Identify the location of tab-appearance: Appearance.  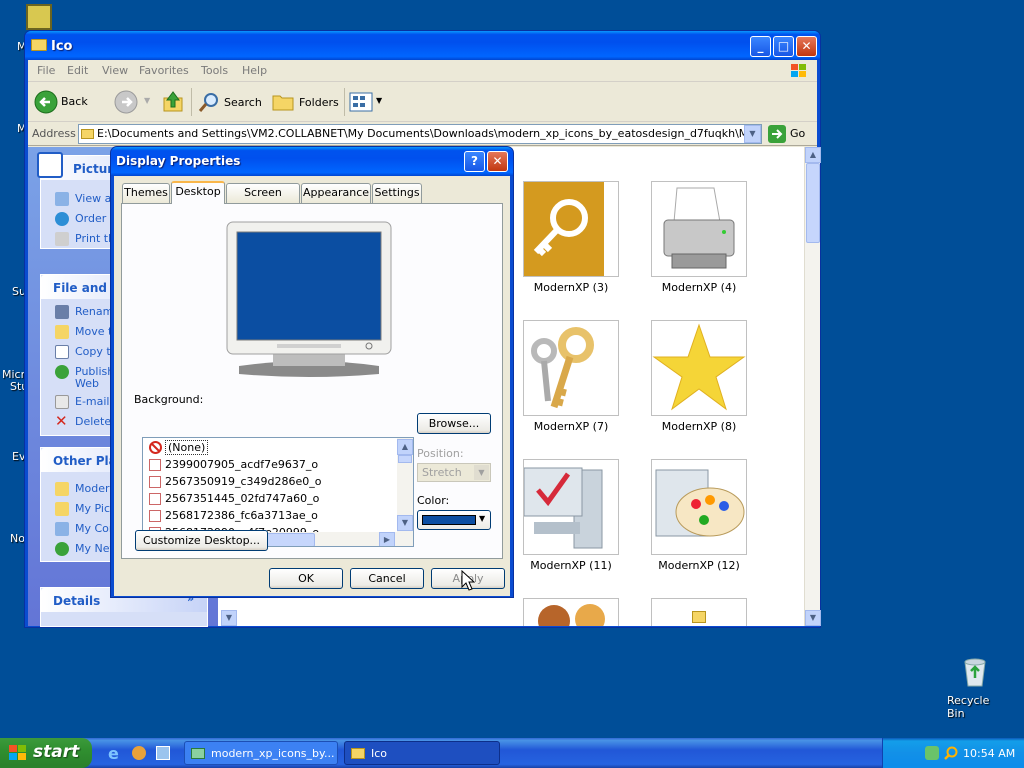
(336, 193).